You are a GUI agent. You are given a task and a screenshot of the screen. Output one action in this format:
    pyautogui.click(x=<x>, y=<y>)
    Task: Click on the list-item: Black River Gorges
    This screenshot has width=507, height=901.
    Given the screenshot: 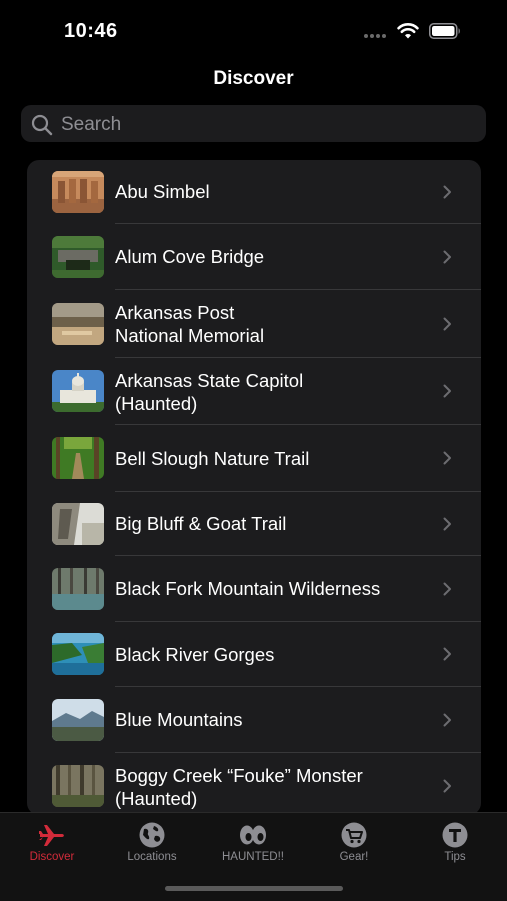 What is the action you would take?
    pyautogui.click(x=254, y=654)
    